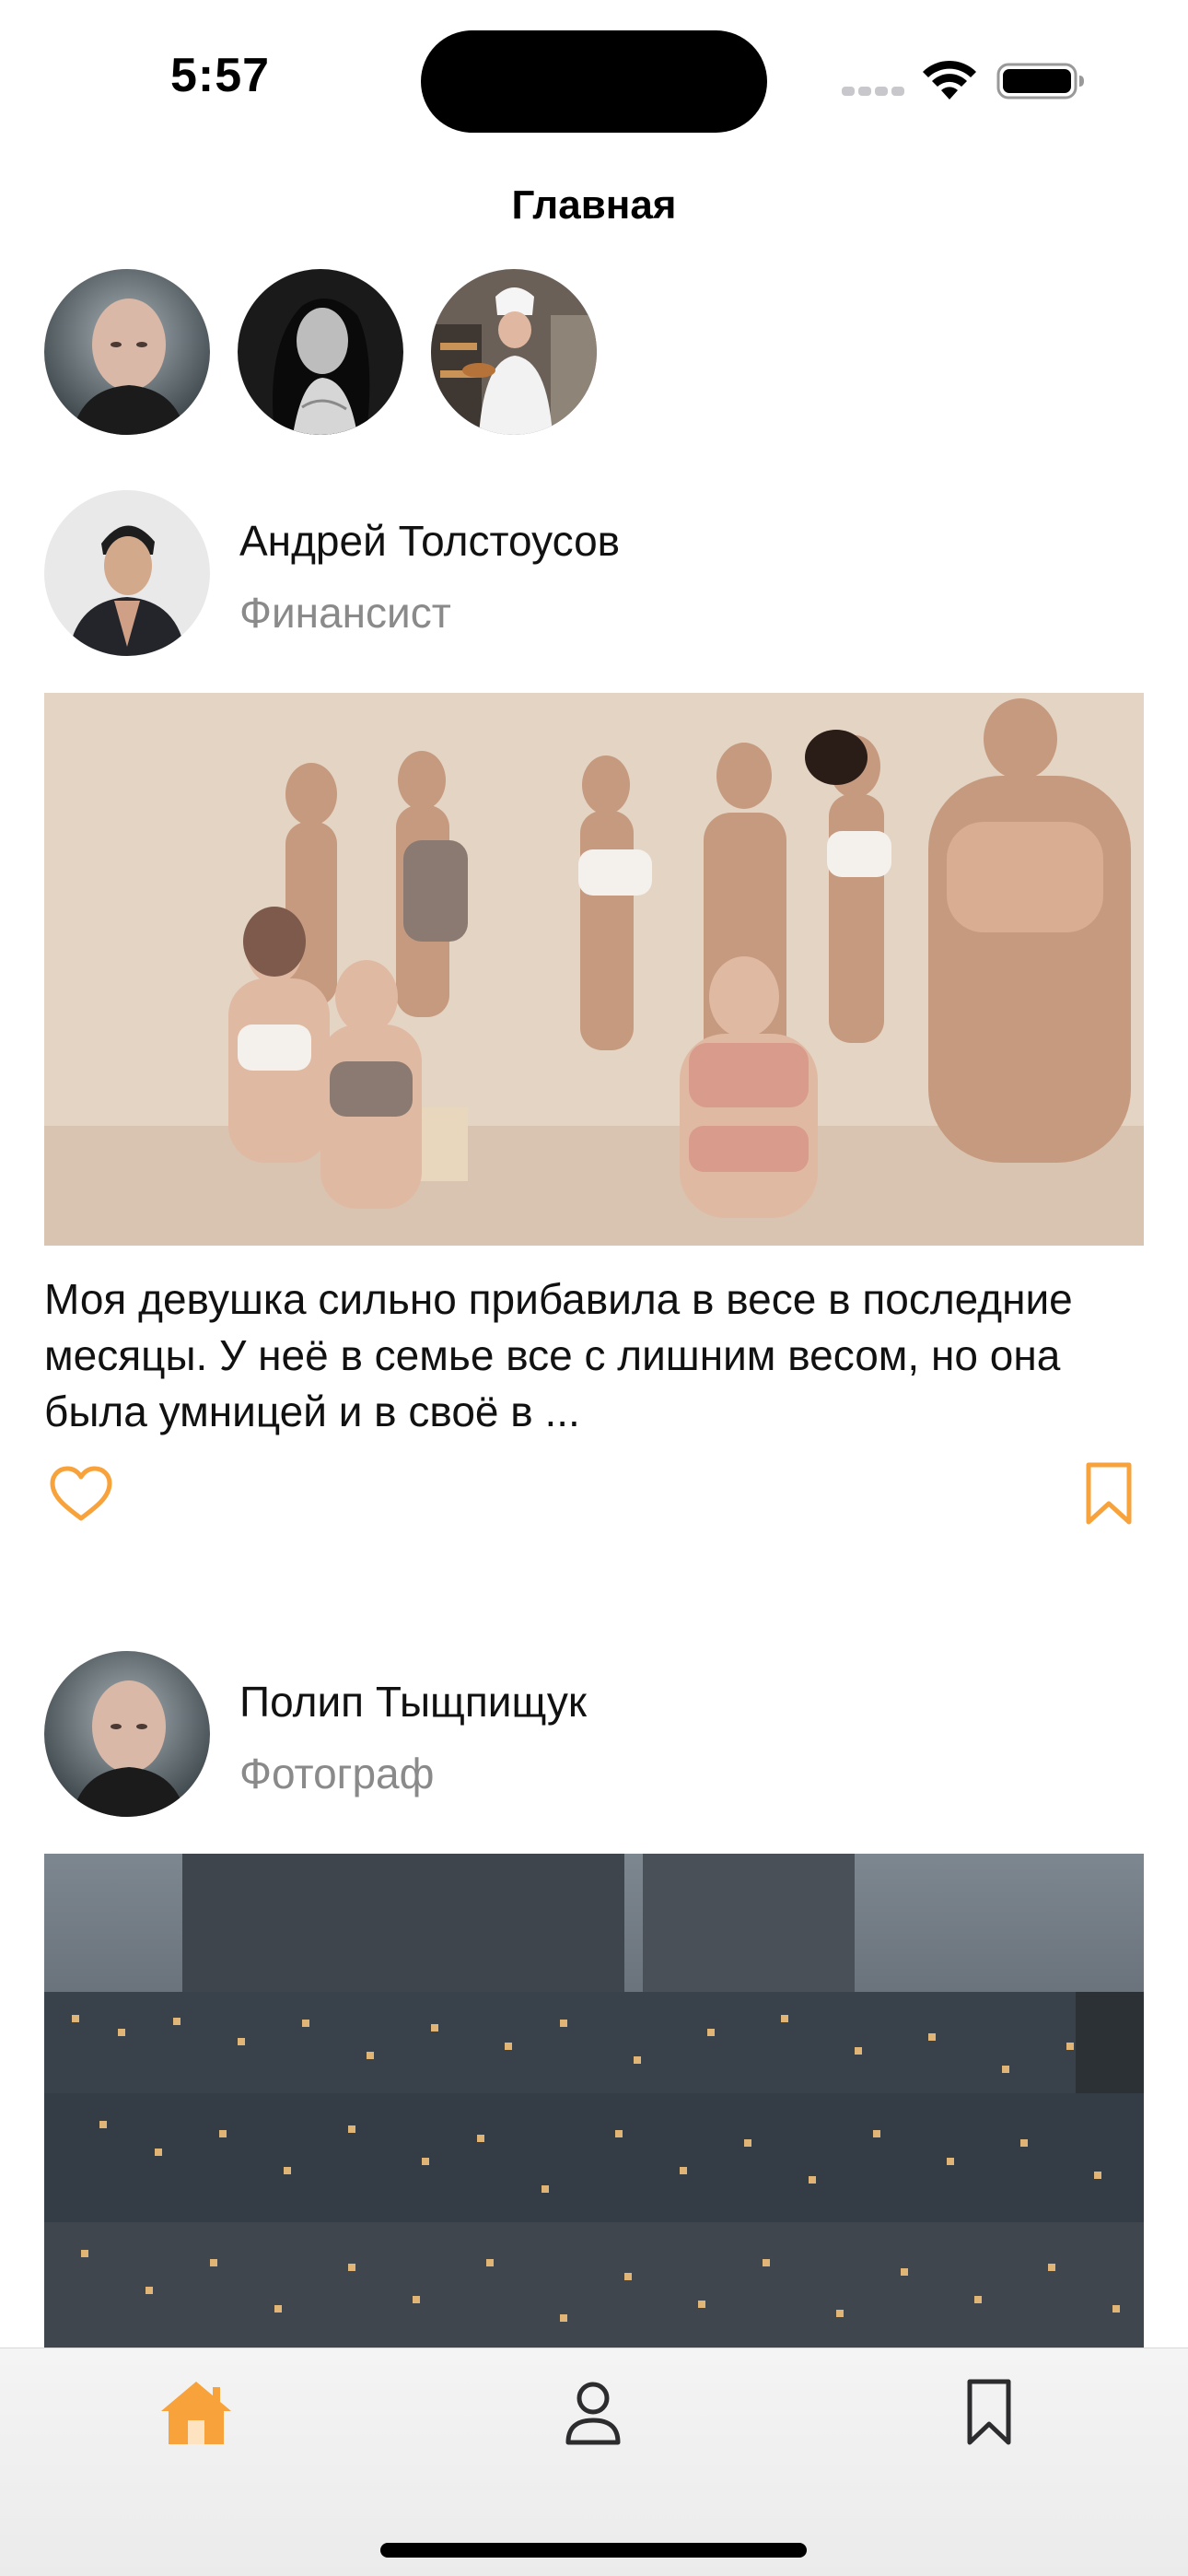 The image size is (1188, 2576). I want to click on author-role: Фотограф, so click(337, 1773).